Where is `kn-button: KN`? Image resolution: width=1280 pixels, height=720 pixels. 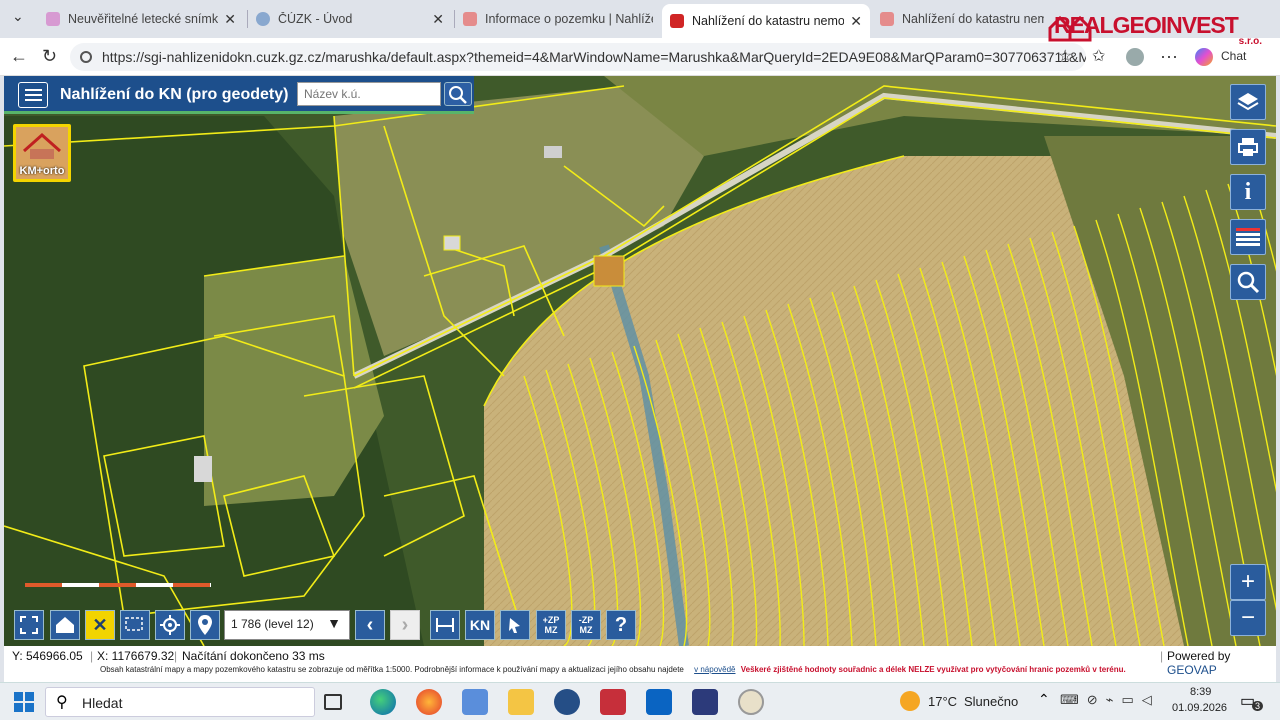 kn-button: KN is located at coordinates (480, 625).